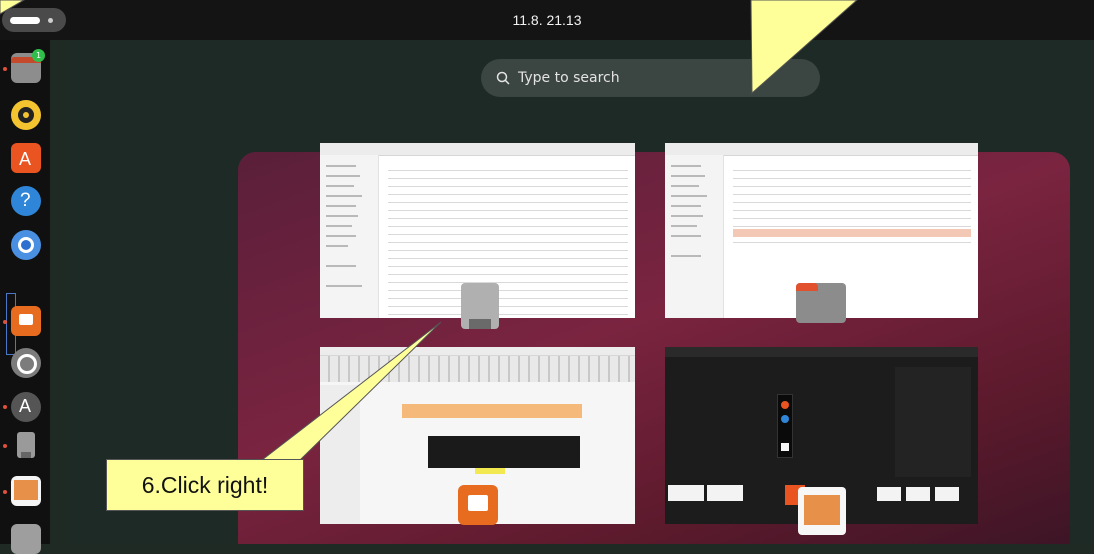 The image size is (1094, 554). What do you see at coordinates (205, 485) in the screenshot?
I see `callout-label: 6.Click right!` at bounding box center [205, 485].